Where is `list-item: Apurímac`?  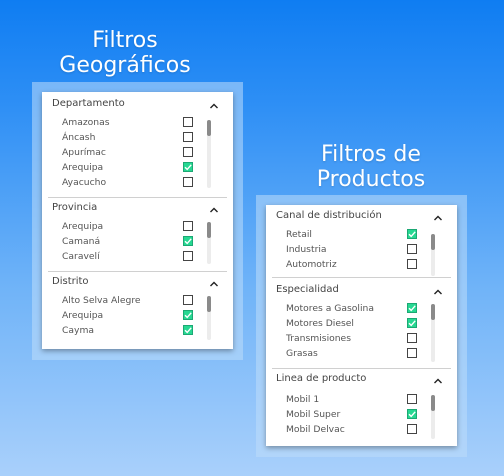
list-item: Apurímac is located at coordinates (127, 153).